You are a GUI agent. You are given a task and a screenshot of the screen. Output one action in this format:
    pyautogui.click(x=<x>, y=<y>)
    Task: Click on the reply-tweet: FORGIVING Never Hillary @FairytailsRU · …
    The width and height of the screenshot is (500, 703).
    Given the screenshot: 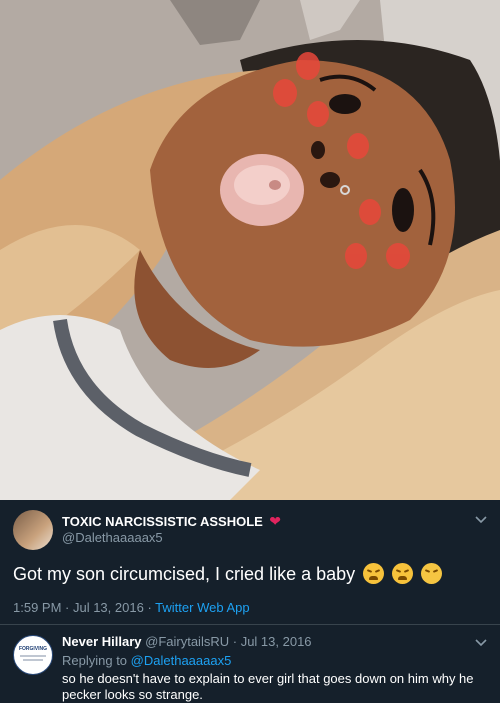 What is the action you would take?
    pyautogui.click(x=250, y=664)
    